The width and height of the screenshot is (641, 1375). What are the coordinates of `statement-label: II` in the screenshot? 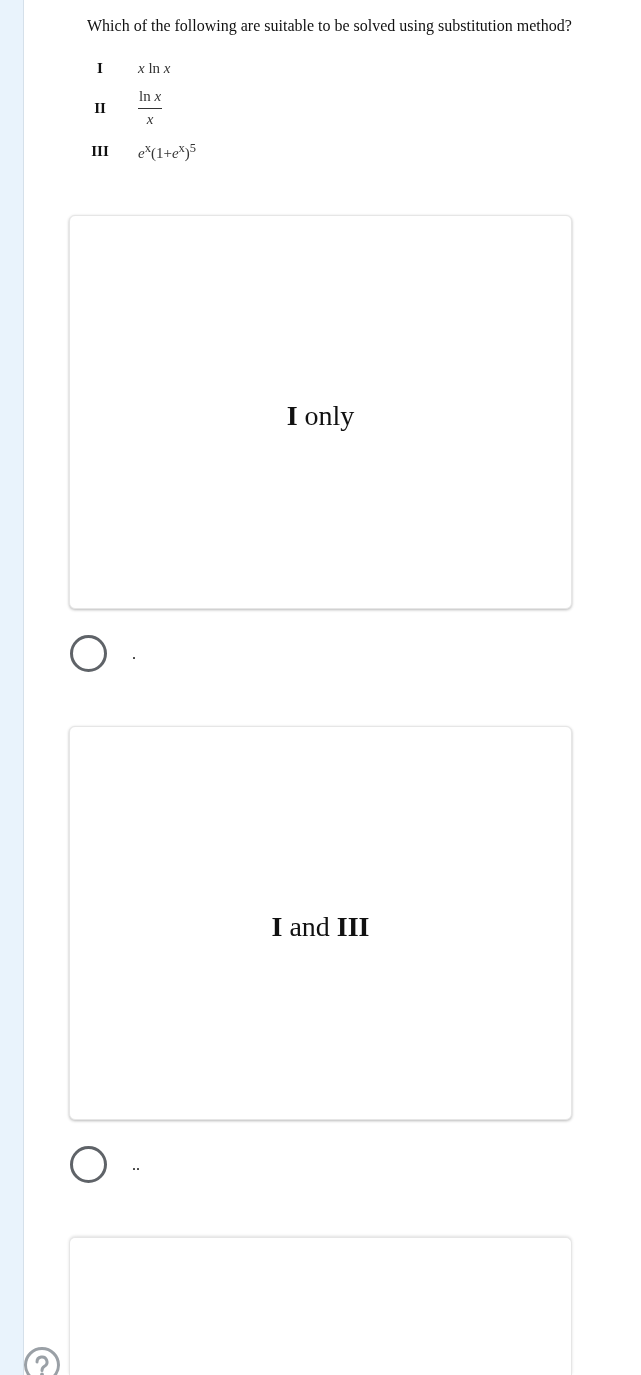 It's located at (100, 108).